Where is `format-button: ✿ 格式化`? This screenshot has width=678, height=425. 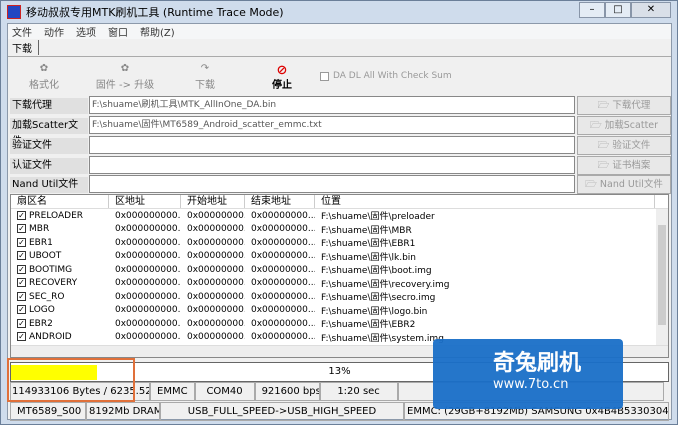
format-button: ✿ 格式化 is located at coordinates (44, 77).